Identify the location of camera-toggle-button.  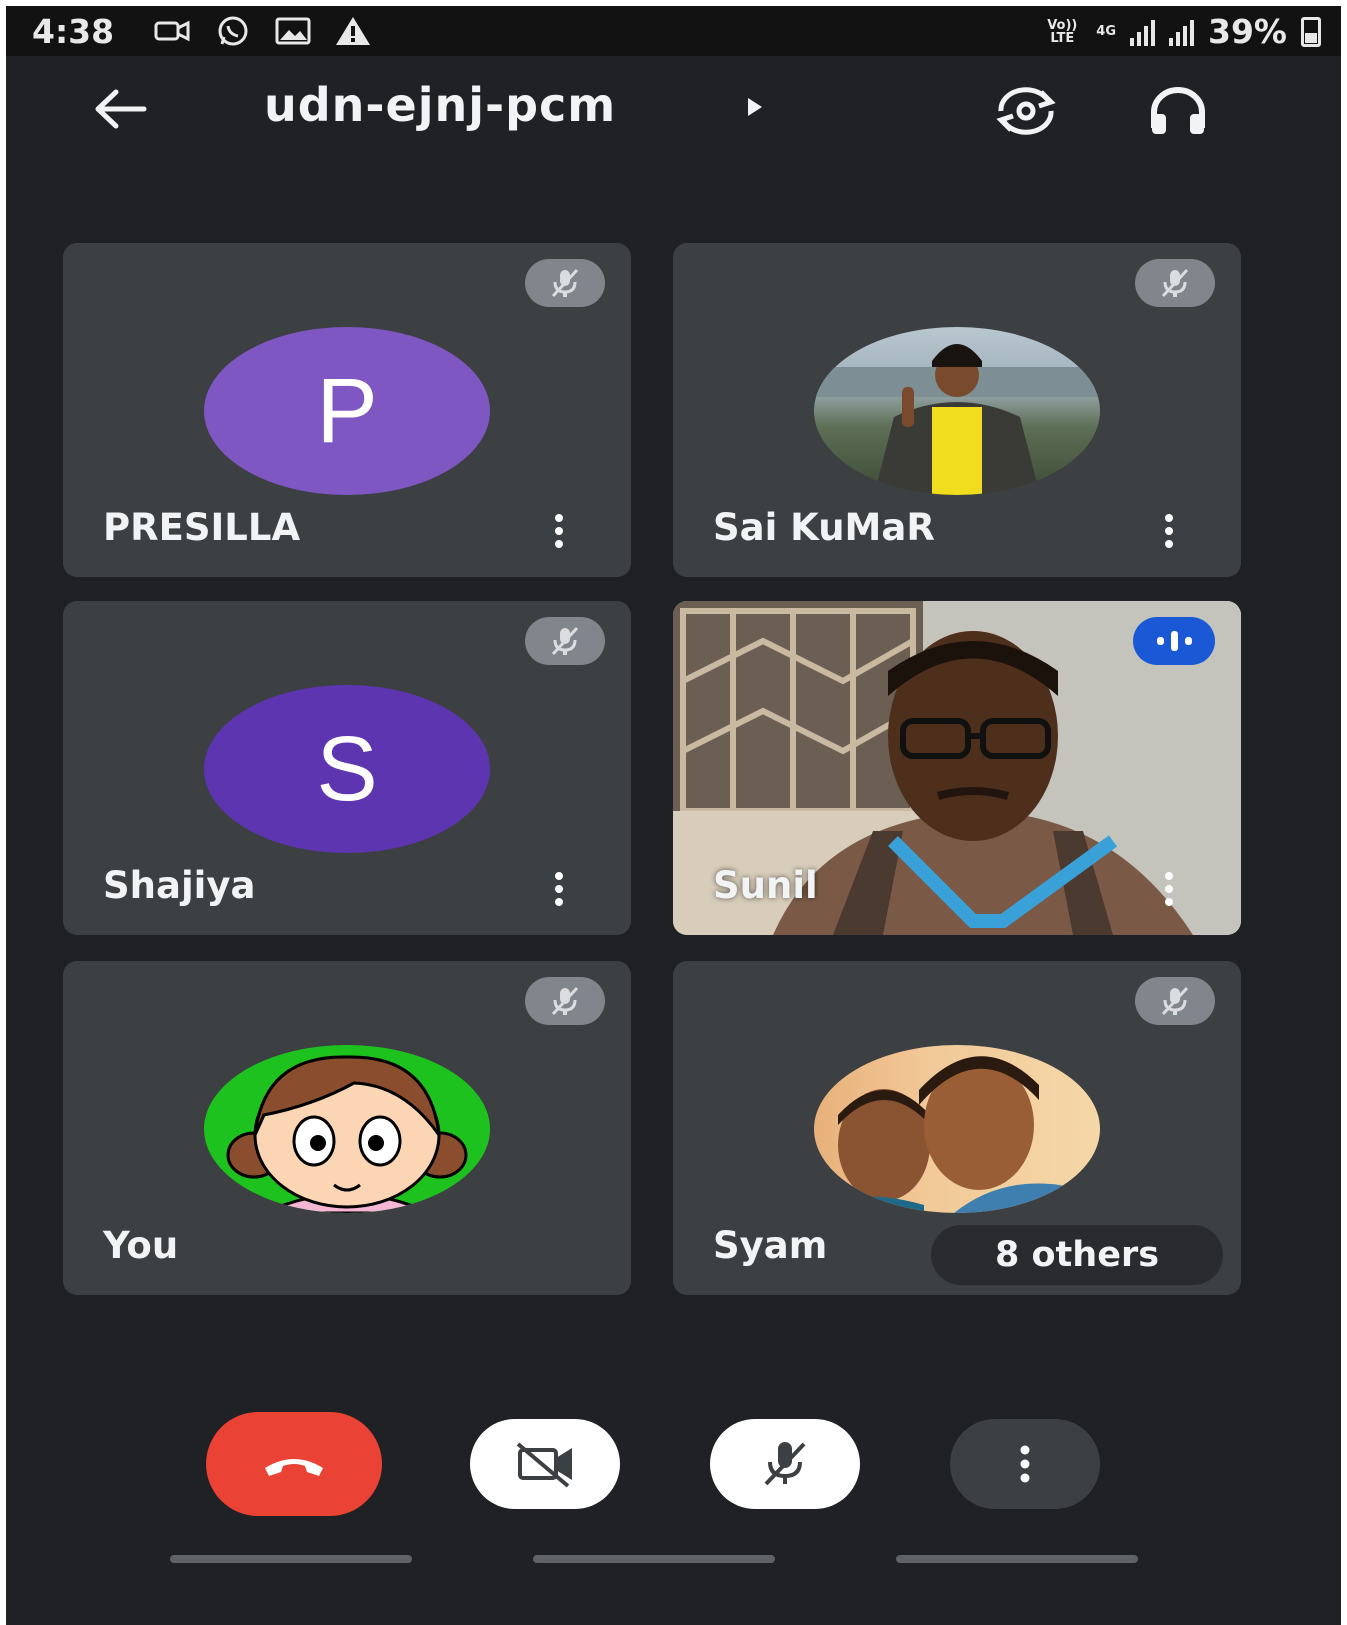
(545, 1464).